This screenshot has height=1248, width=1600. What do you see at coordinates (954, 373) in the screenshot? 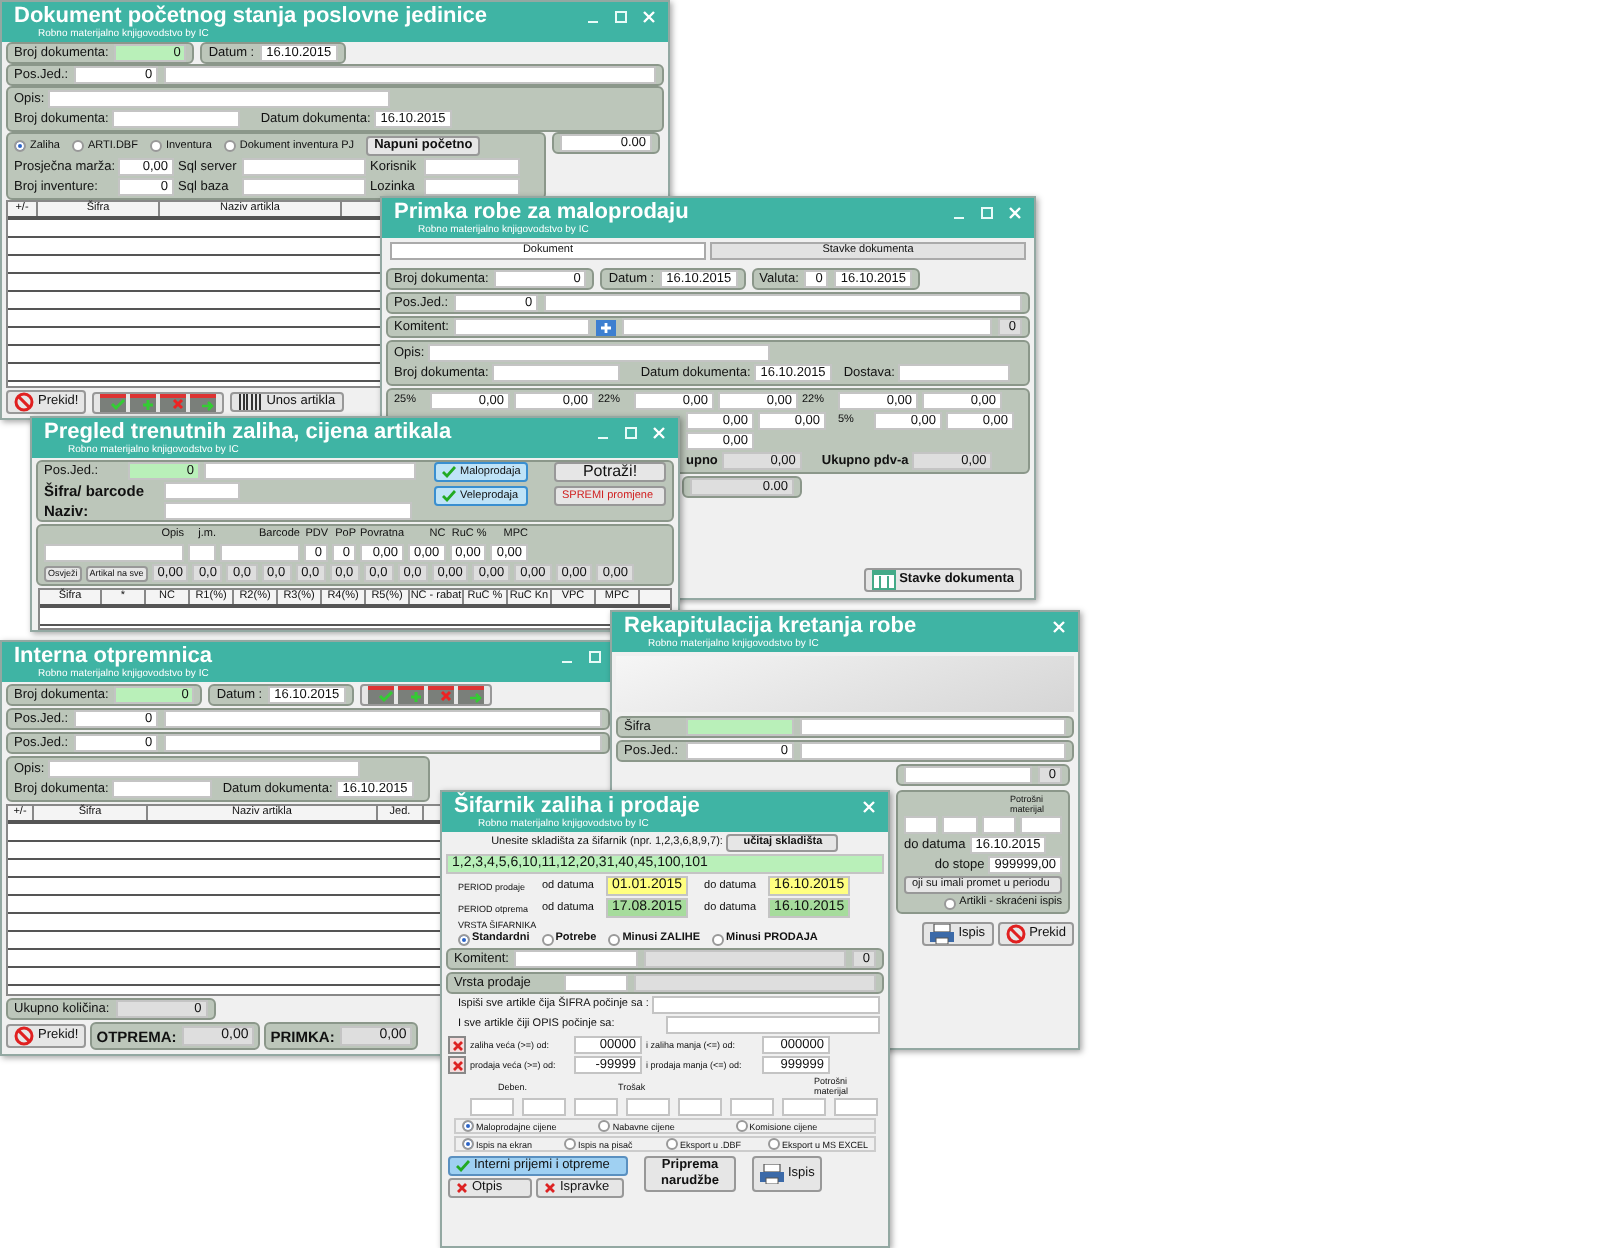
I see `delivery-field` at bounding box center [954, 373].